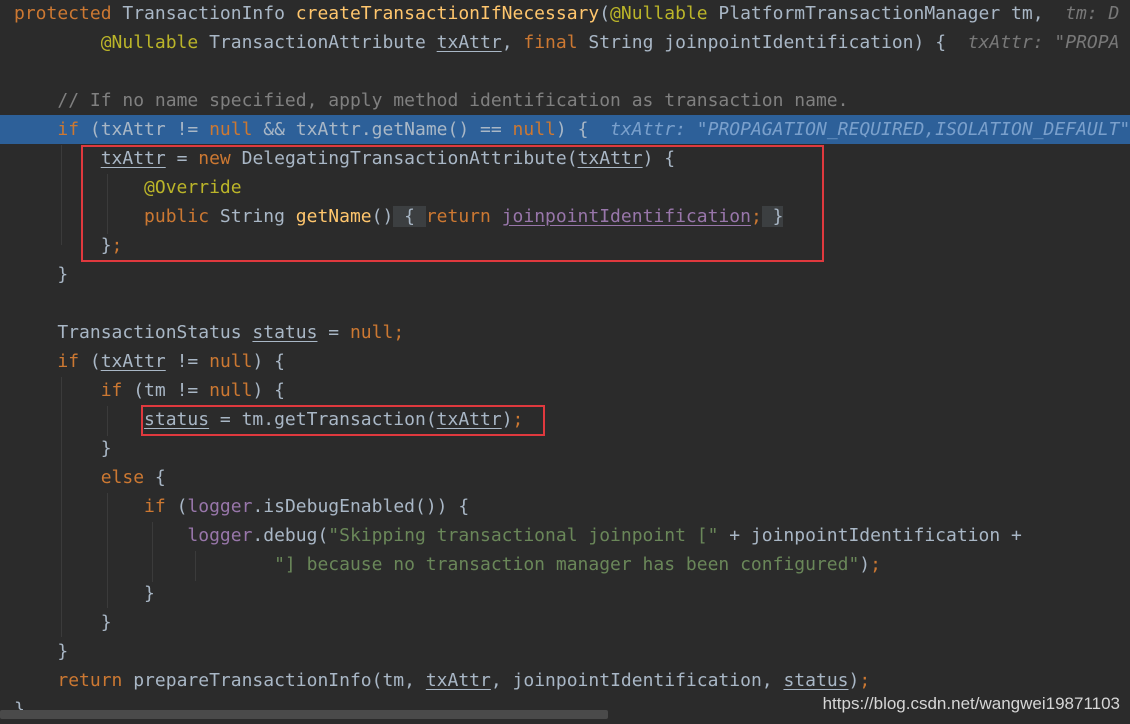 The height and width of the screenshot is (724, 1130). I want to click on code-token: TransactionAttribute, so click(323, 42).